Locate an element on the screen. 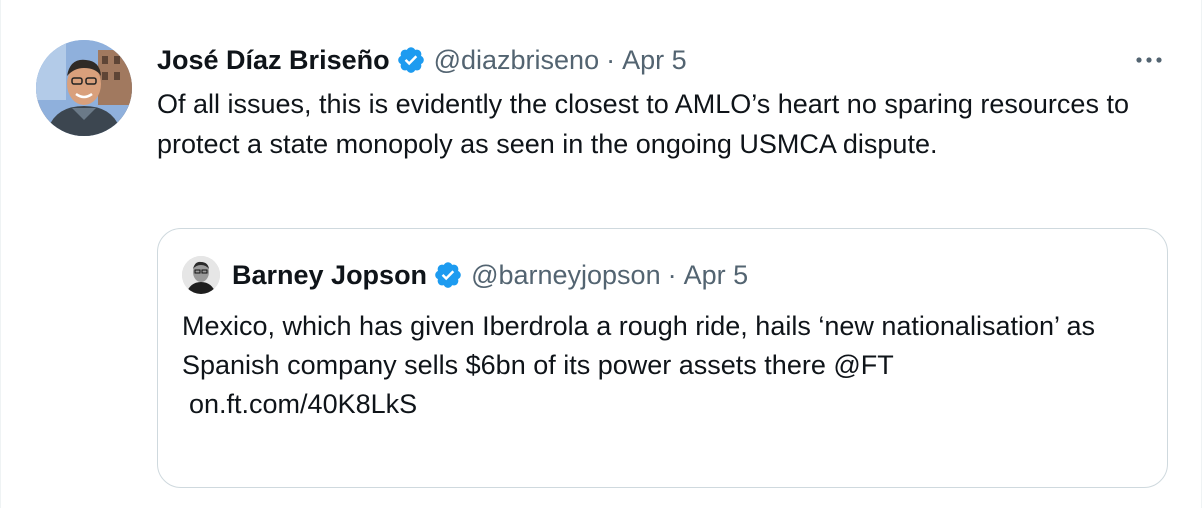  tweet-date: Apr 5 is located at coordinates (654, 60).